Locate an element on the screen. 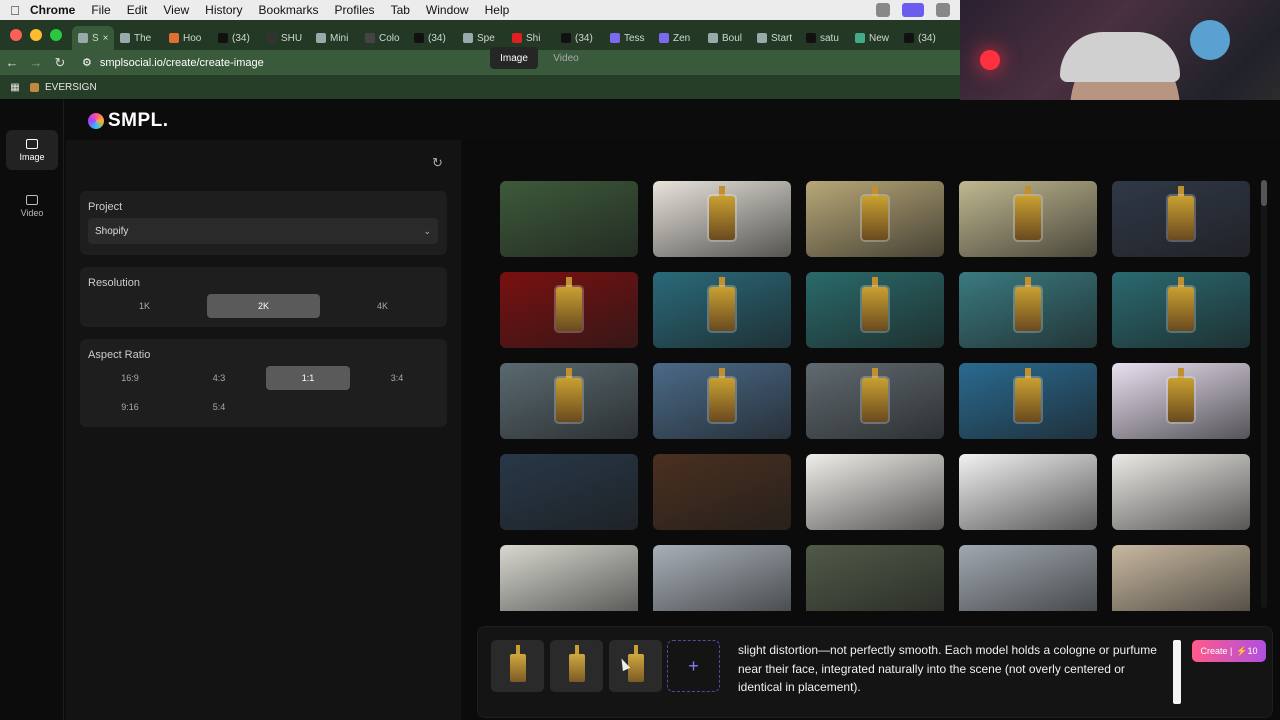 This screenshot has height=720, width=1280. browser-tab: Hoo is located at coordinates (187, 38).